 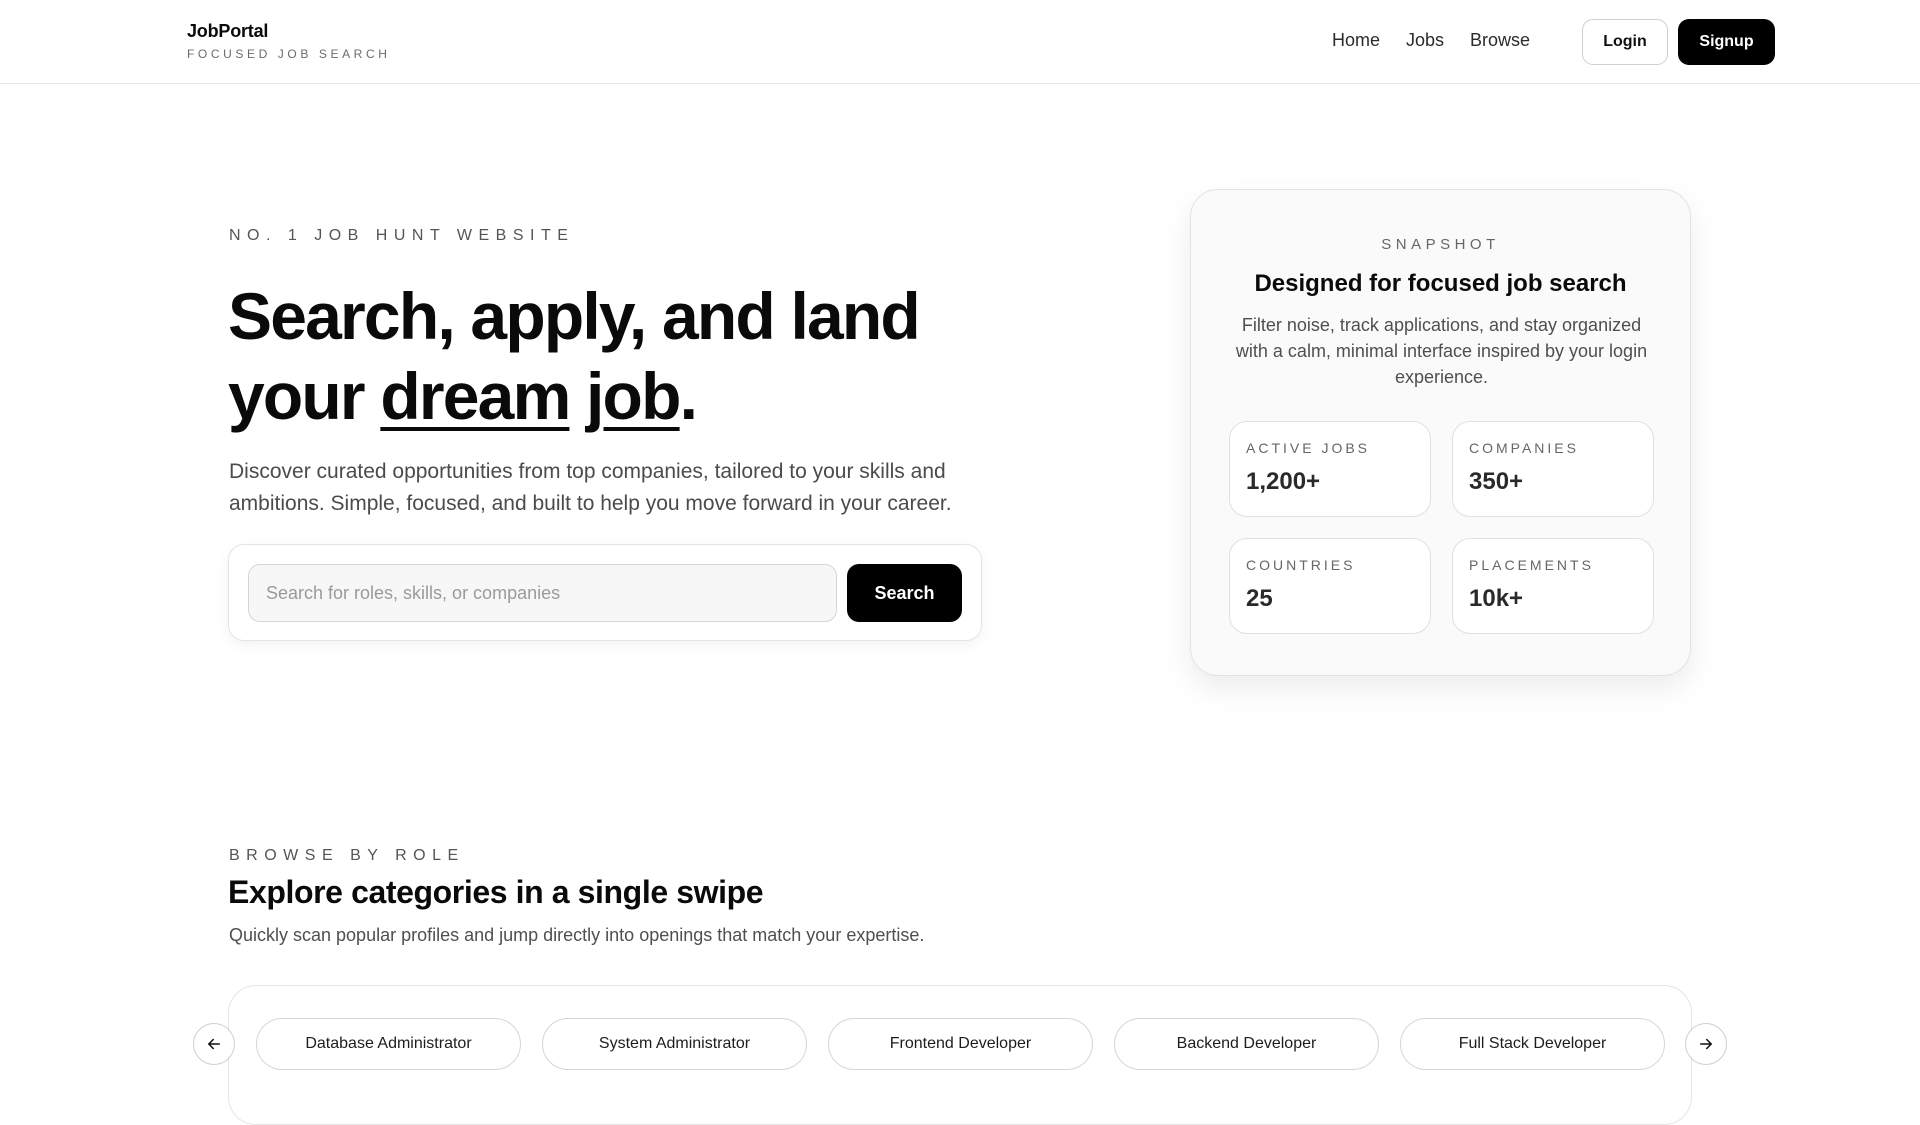 I want to click on search-bar: Search, so click(x=605, y=592).